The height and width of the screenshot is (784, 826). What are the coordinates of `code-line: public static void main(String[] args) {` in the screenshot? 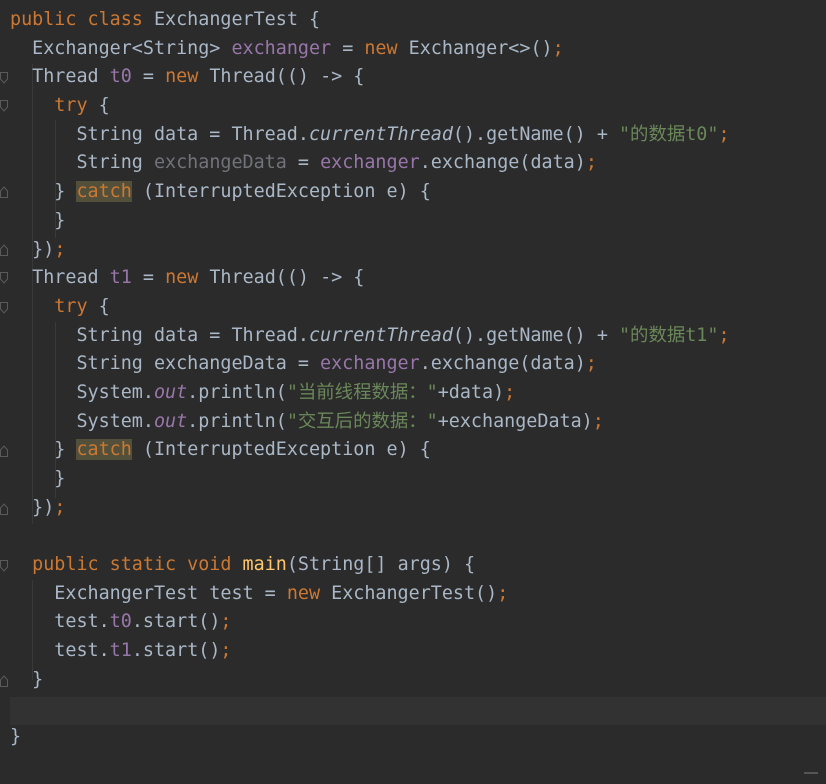 It's located at (418, 565).